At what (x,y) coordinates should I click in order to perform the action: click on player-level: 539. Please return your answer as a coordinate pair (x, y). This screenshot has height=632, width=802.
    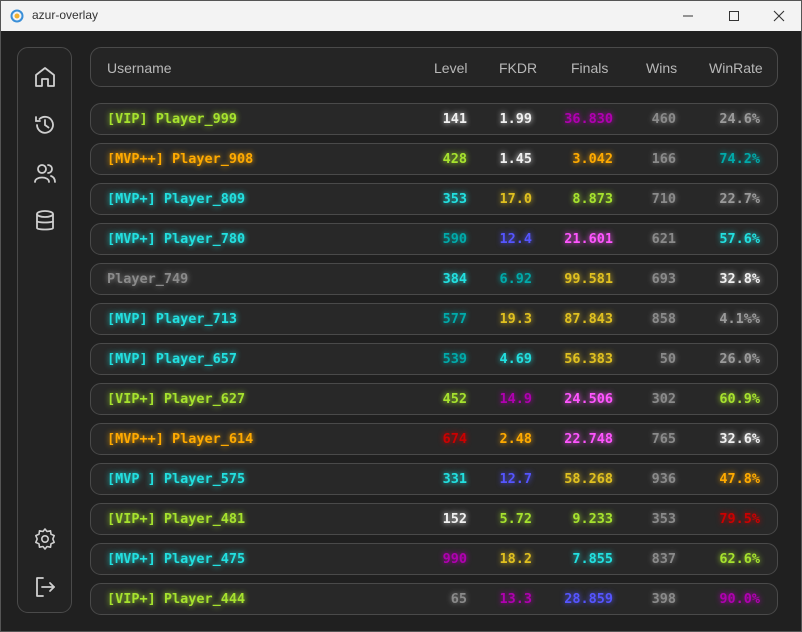
    Looking at the image, I should click on (454, 359).